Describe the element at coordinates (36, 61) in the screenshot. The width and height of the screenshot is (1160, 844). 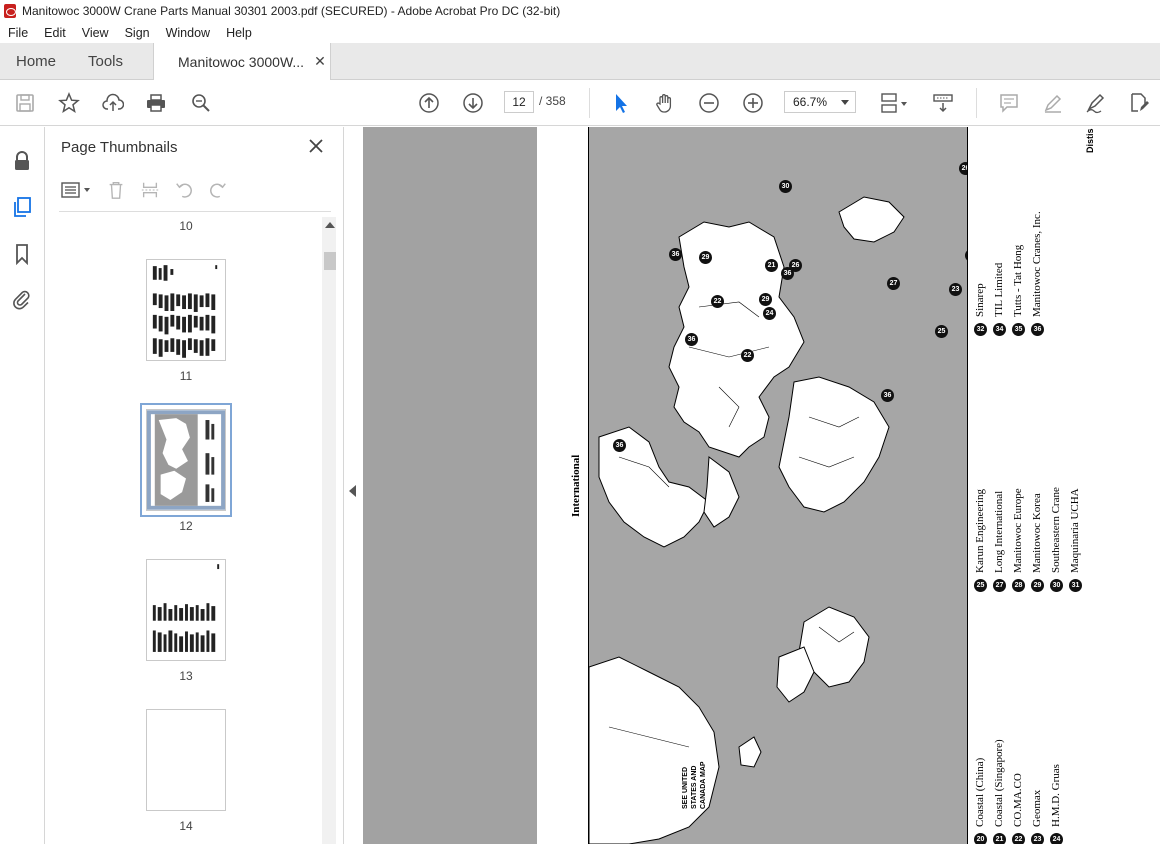
I see `tab-home: Home` at that location.